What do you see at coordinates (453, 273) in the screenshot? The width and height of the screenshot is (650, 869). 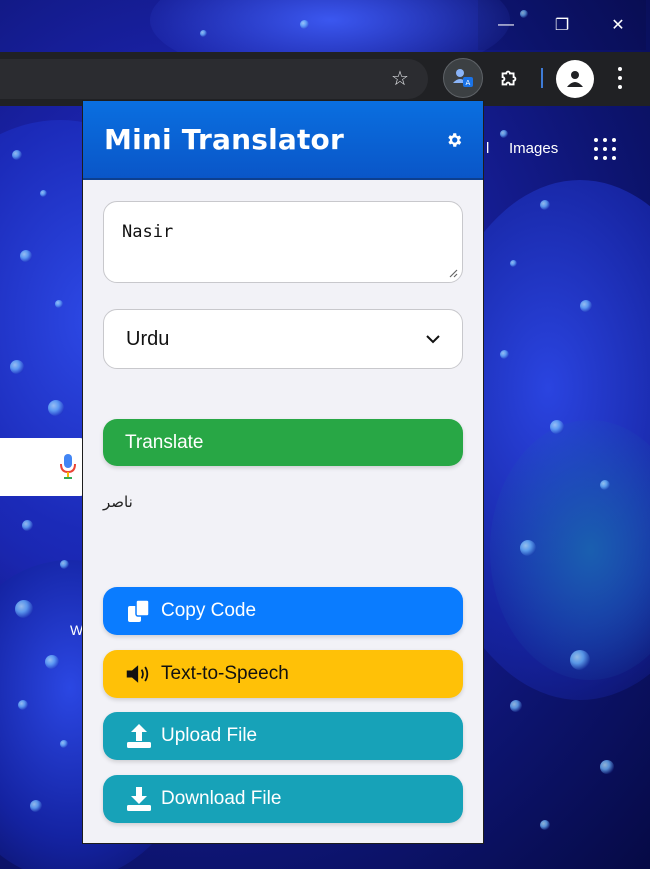 I see `resize-handle-icon` at bounding box center [453, 273].